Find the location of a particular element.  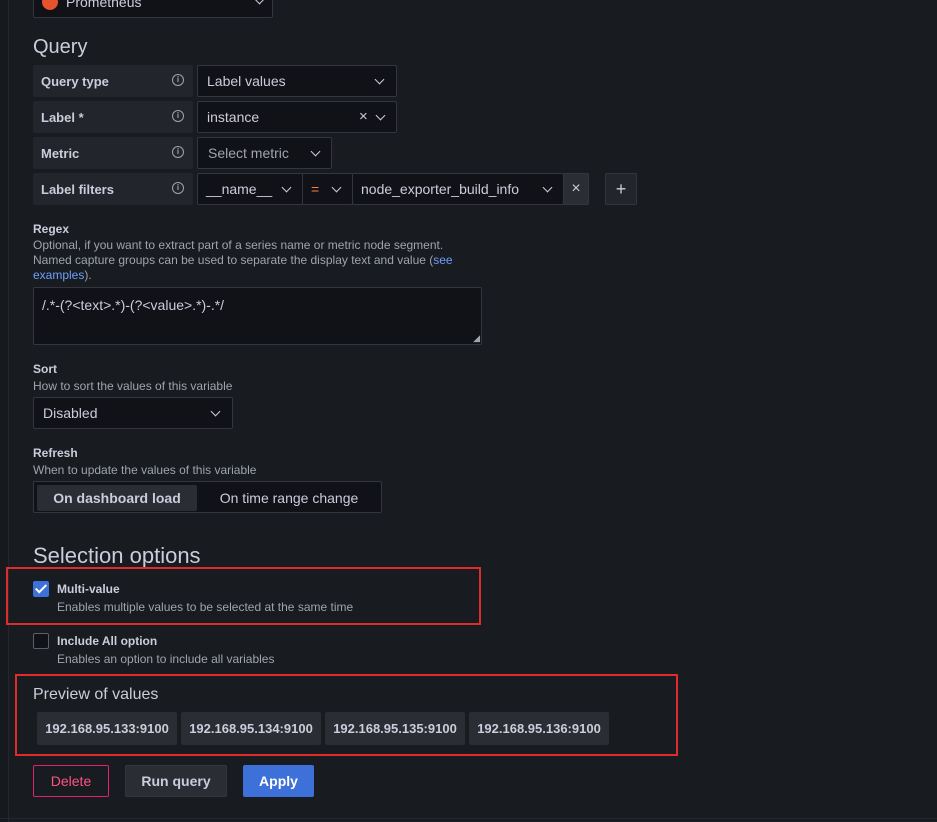

preview-value-chip: 192.168.95.136:9100 is located at coordinates (539, 728).